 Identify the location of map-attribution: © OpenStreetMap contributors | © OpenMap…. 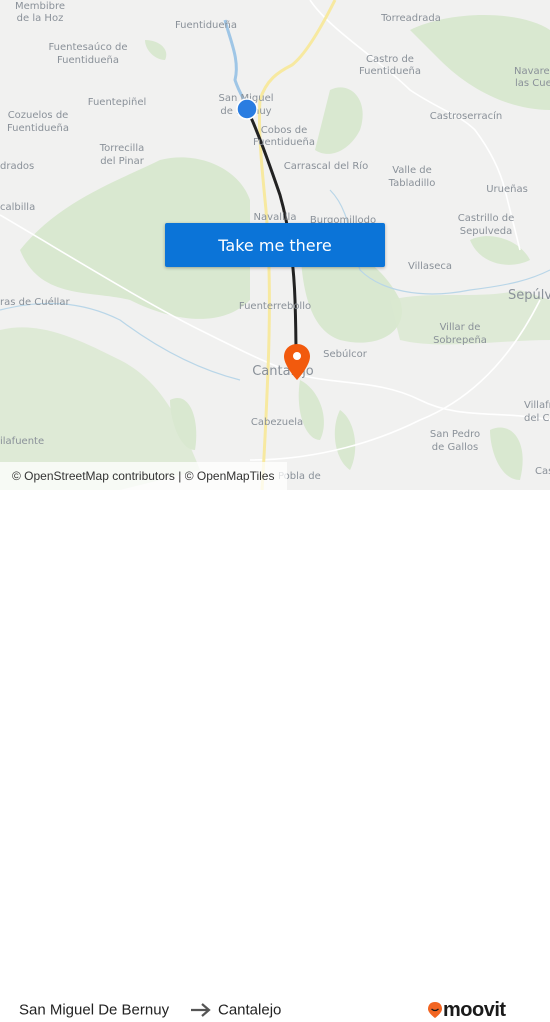
(143, 476).